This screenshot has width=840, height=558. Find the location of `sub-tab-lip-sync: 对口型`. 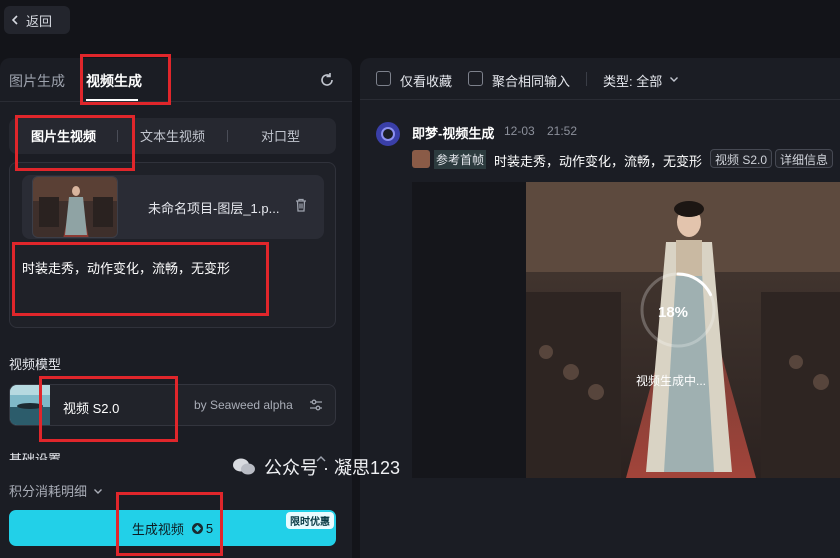

sub-tab-lip-sync: 对口型 is located at coordinates (280, 135).